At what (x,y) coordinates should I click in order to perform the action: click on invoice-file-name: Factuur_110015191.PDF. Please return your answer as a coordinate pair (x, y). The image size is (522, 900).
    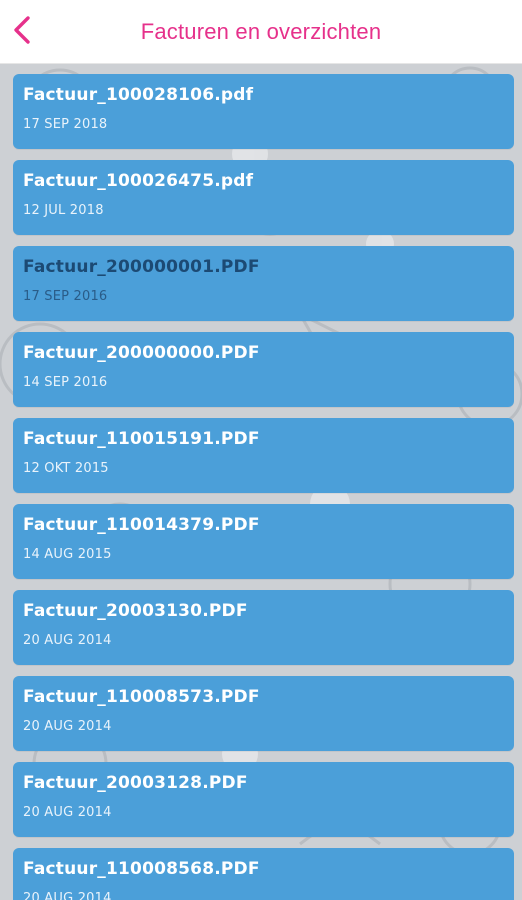
    Looking at the image, I should click on (141, 439).